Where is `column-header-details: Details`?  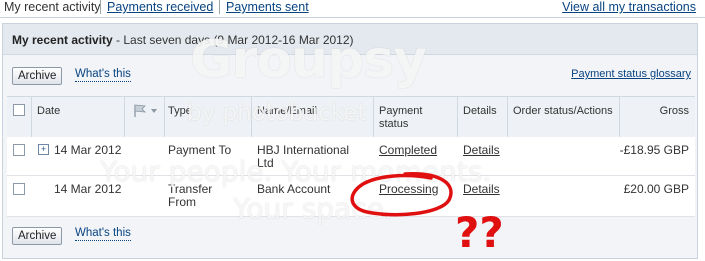 column-header-details: Details is located at coordinates (480, 111).